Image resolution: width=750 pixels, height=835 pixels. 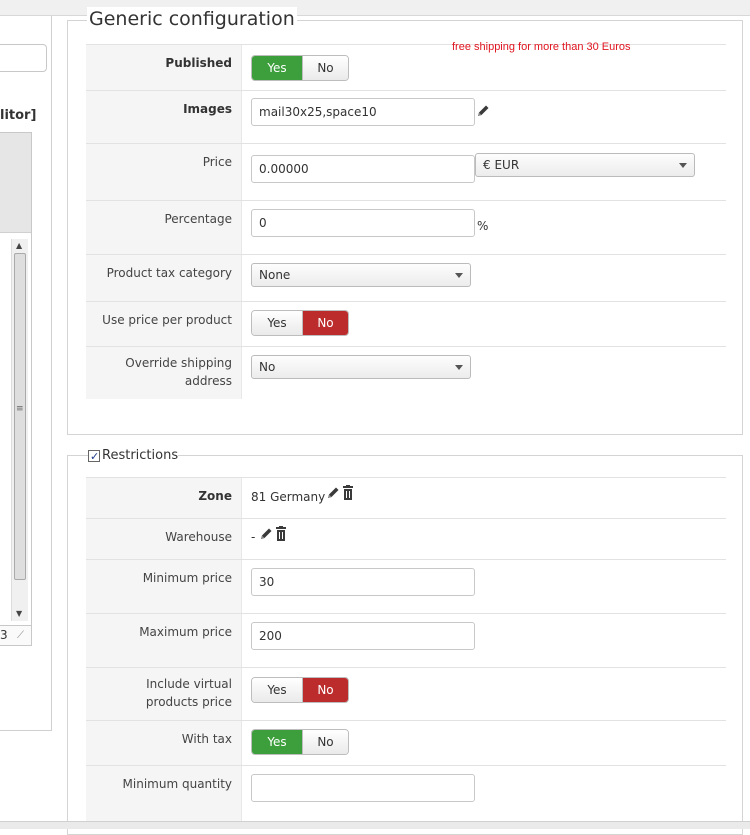 I want to click on override-shipping-row: Override shipping address No, so click(x=406, y=372).